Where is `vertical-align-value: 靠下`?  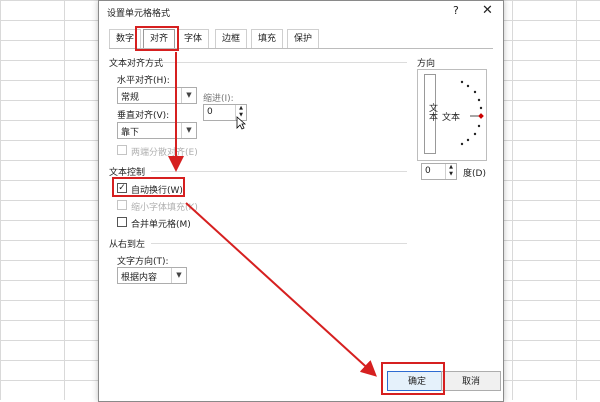
vertical-align-value: 靠下 is located at coordinates (130, 133).